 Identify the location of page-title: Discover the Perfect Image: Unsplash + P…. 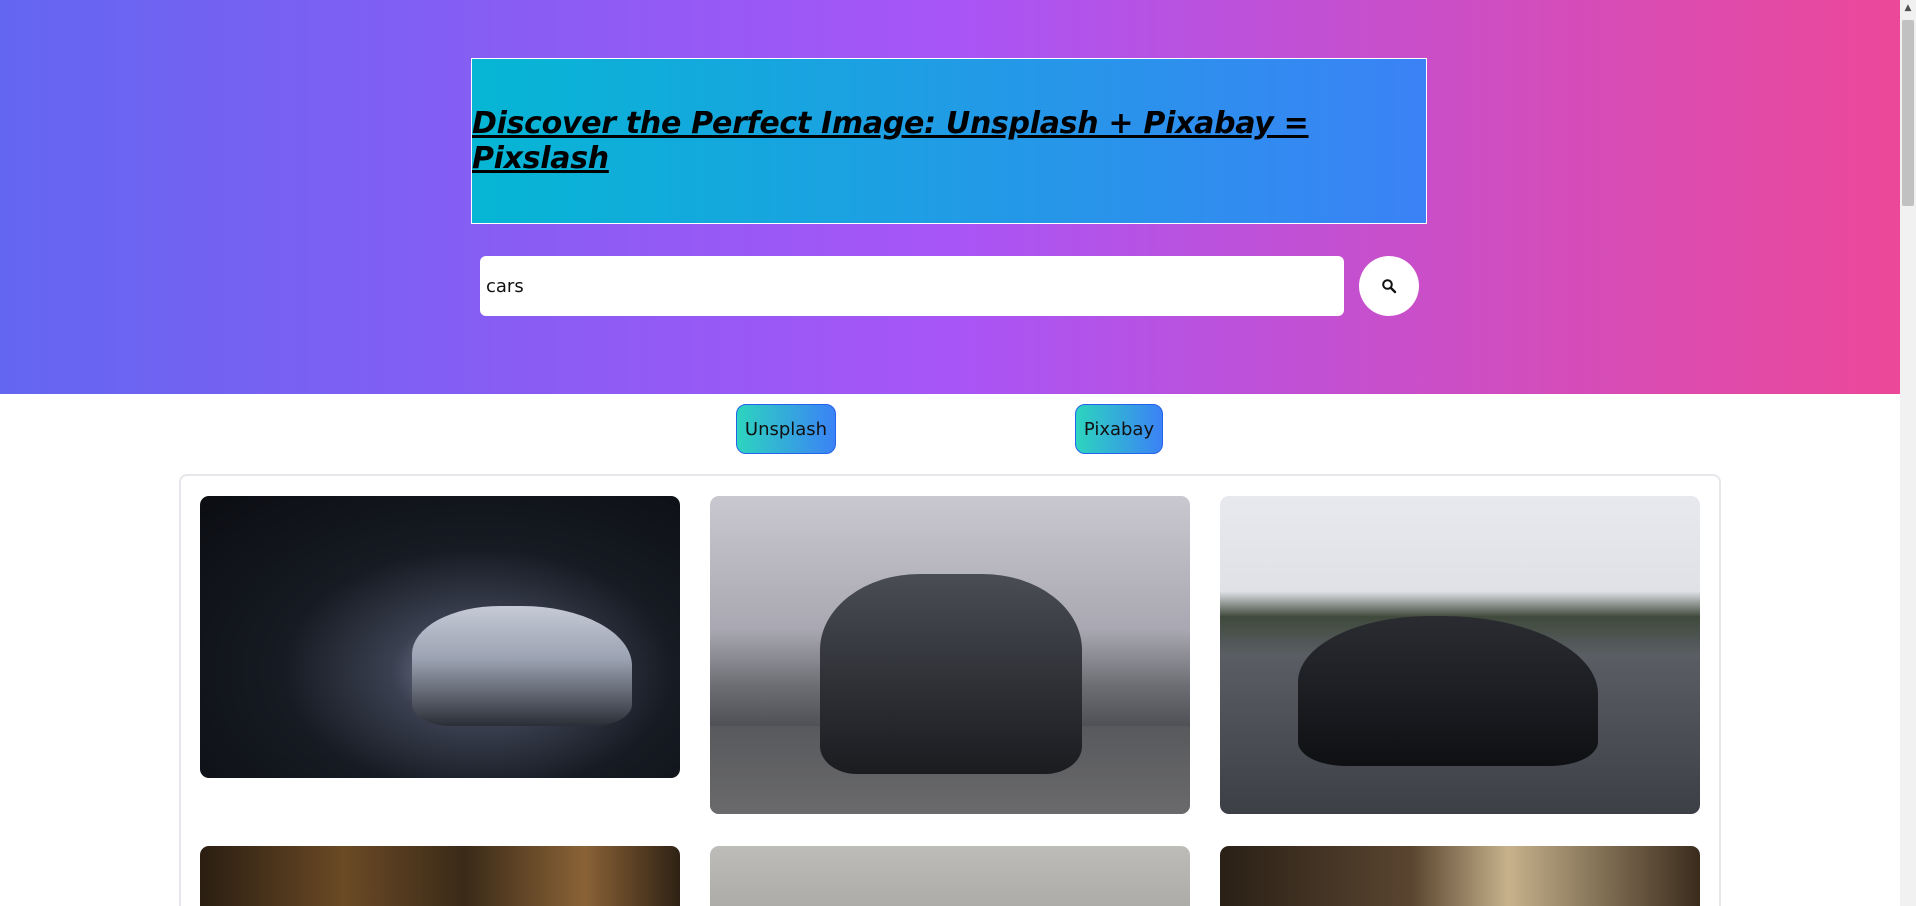
(890, 141).